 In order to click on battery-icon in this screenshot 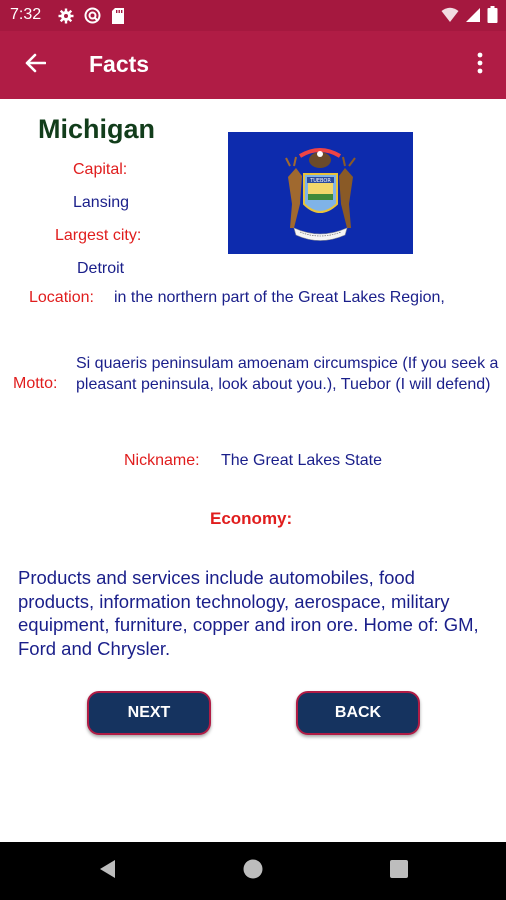, I will do `click(492, 17)`.